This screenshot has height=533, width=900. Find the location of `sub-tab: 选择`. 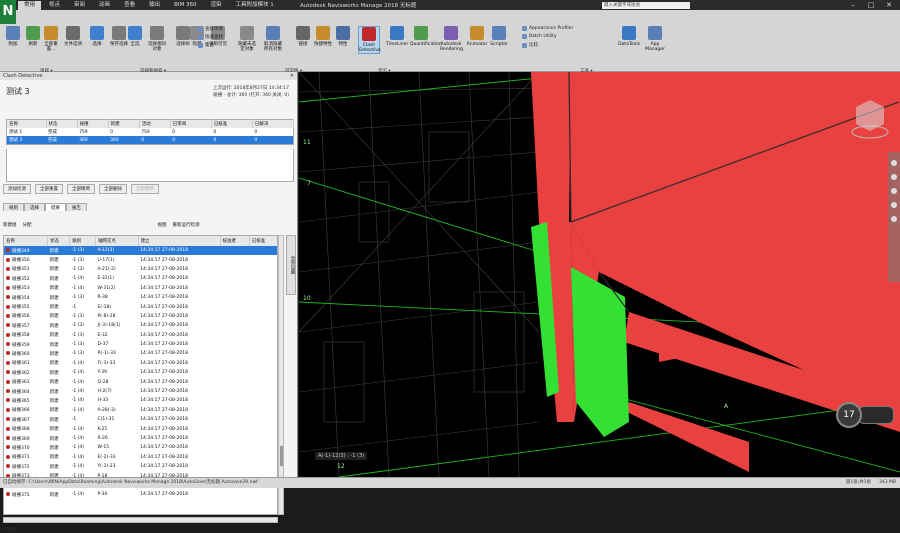

sub-tab: 选择 is located at coordinates (34, 207).